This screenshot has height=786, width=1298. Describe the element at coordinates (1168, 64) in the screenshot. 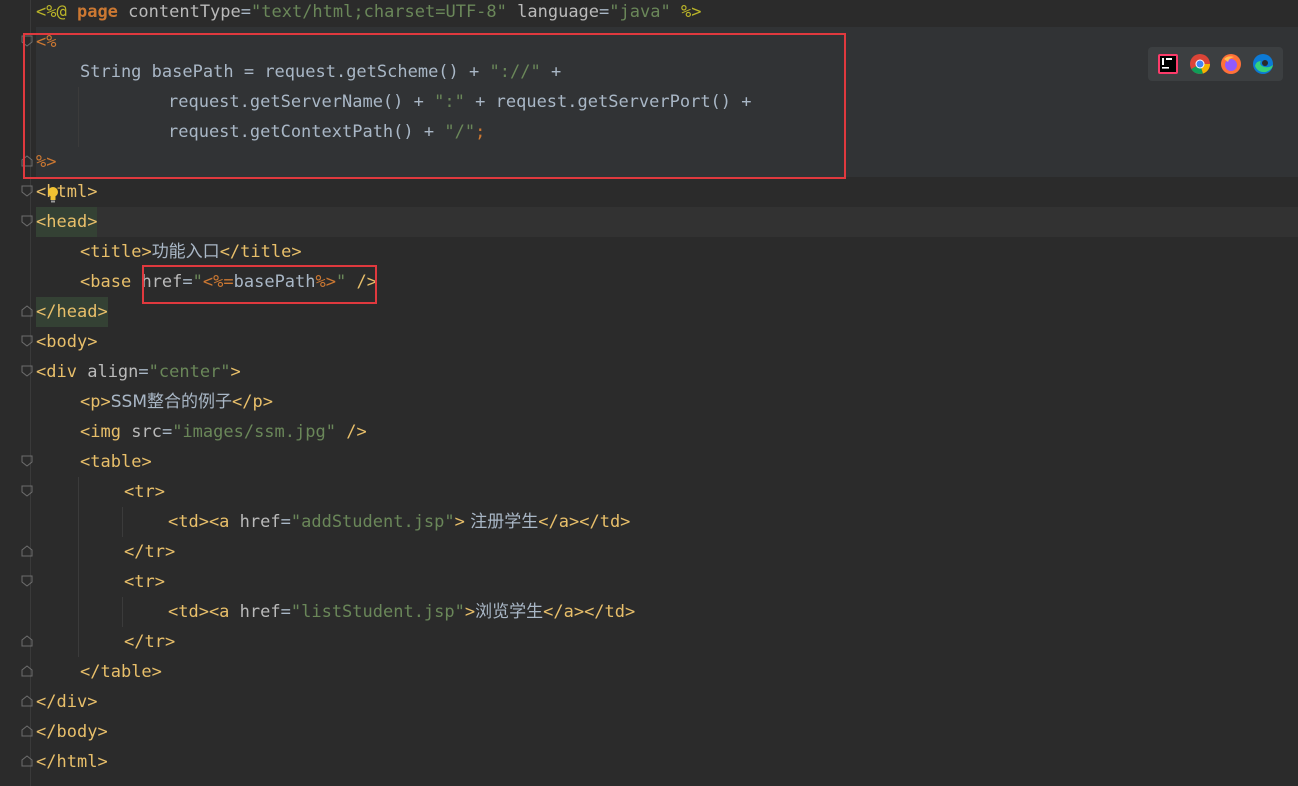

I see `intellij-icon` at that location.